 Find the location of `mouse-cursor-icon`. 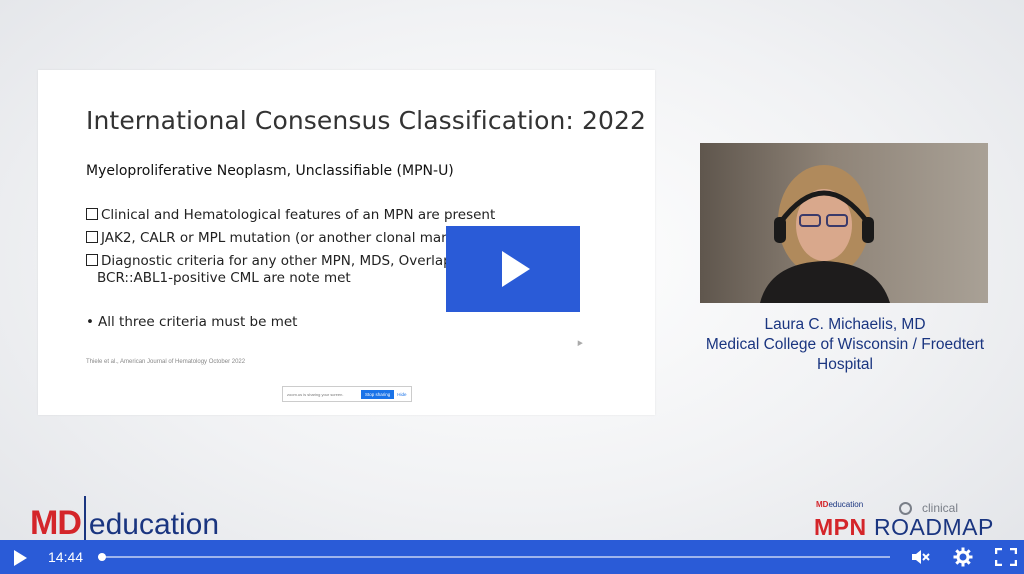

mouse-cursor-icon is located at coordinates (579, 342).